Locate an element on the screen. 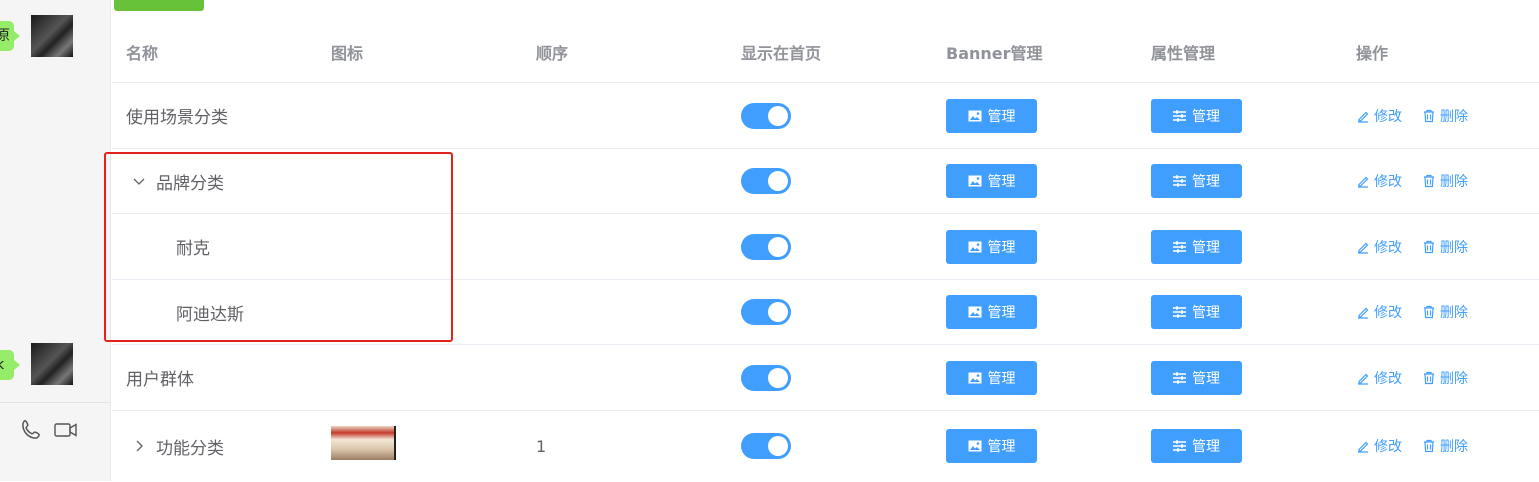 The width and height of the screenshot is (1539, 482). header-ops: 操作 is located at coordinates (1372, 53).